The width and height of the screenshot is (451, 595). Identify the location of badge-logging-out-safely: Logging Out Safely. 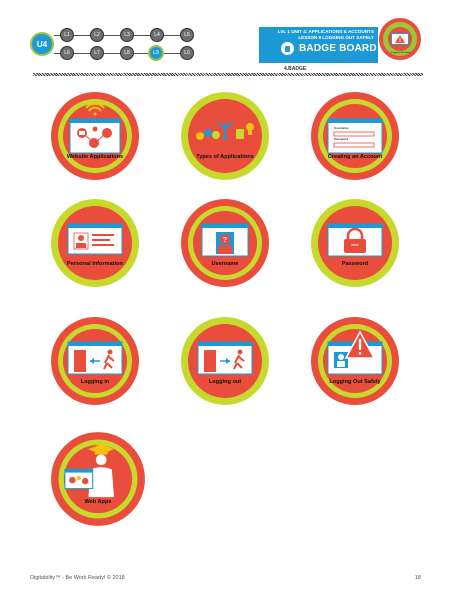
(355, 361).